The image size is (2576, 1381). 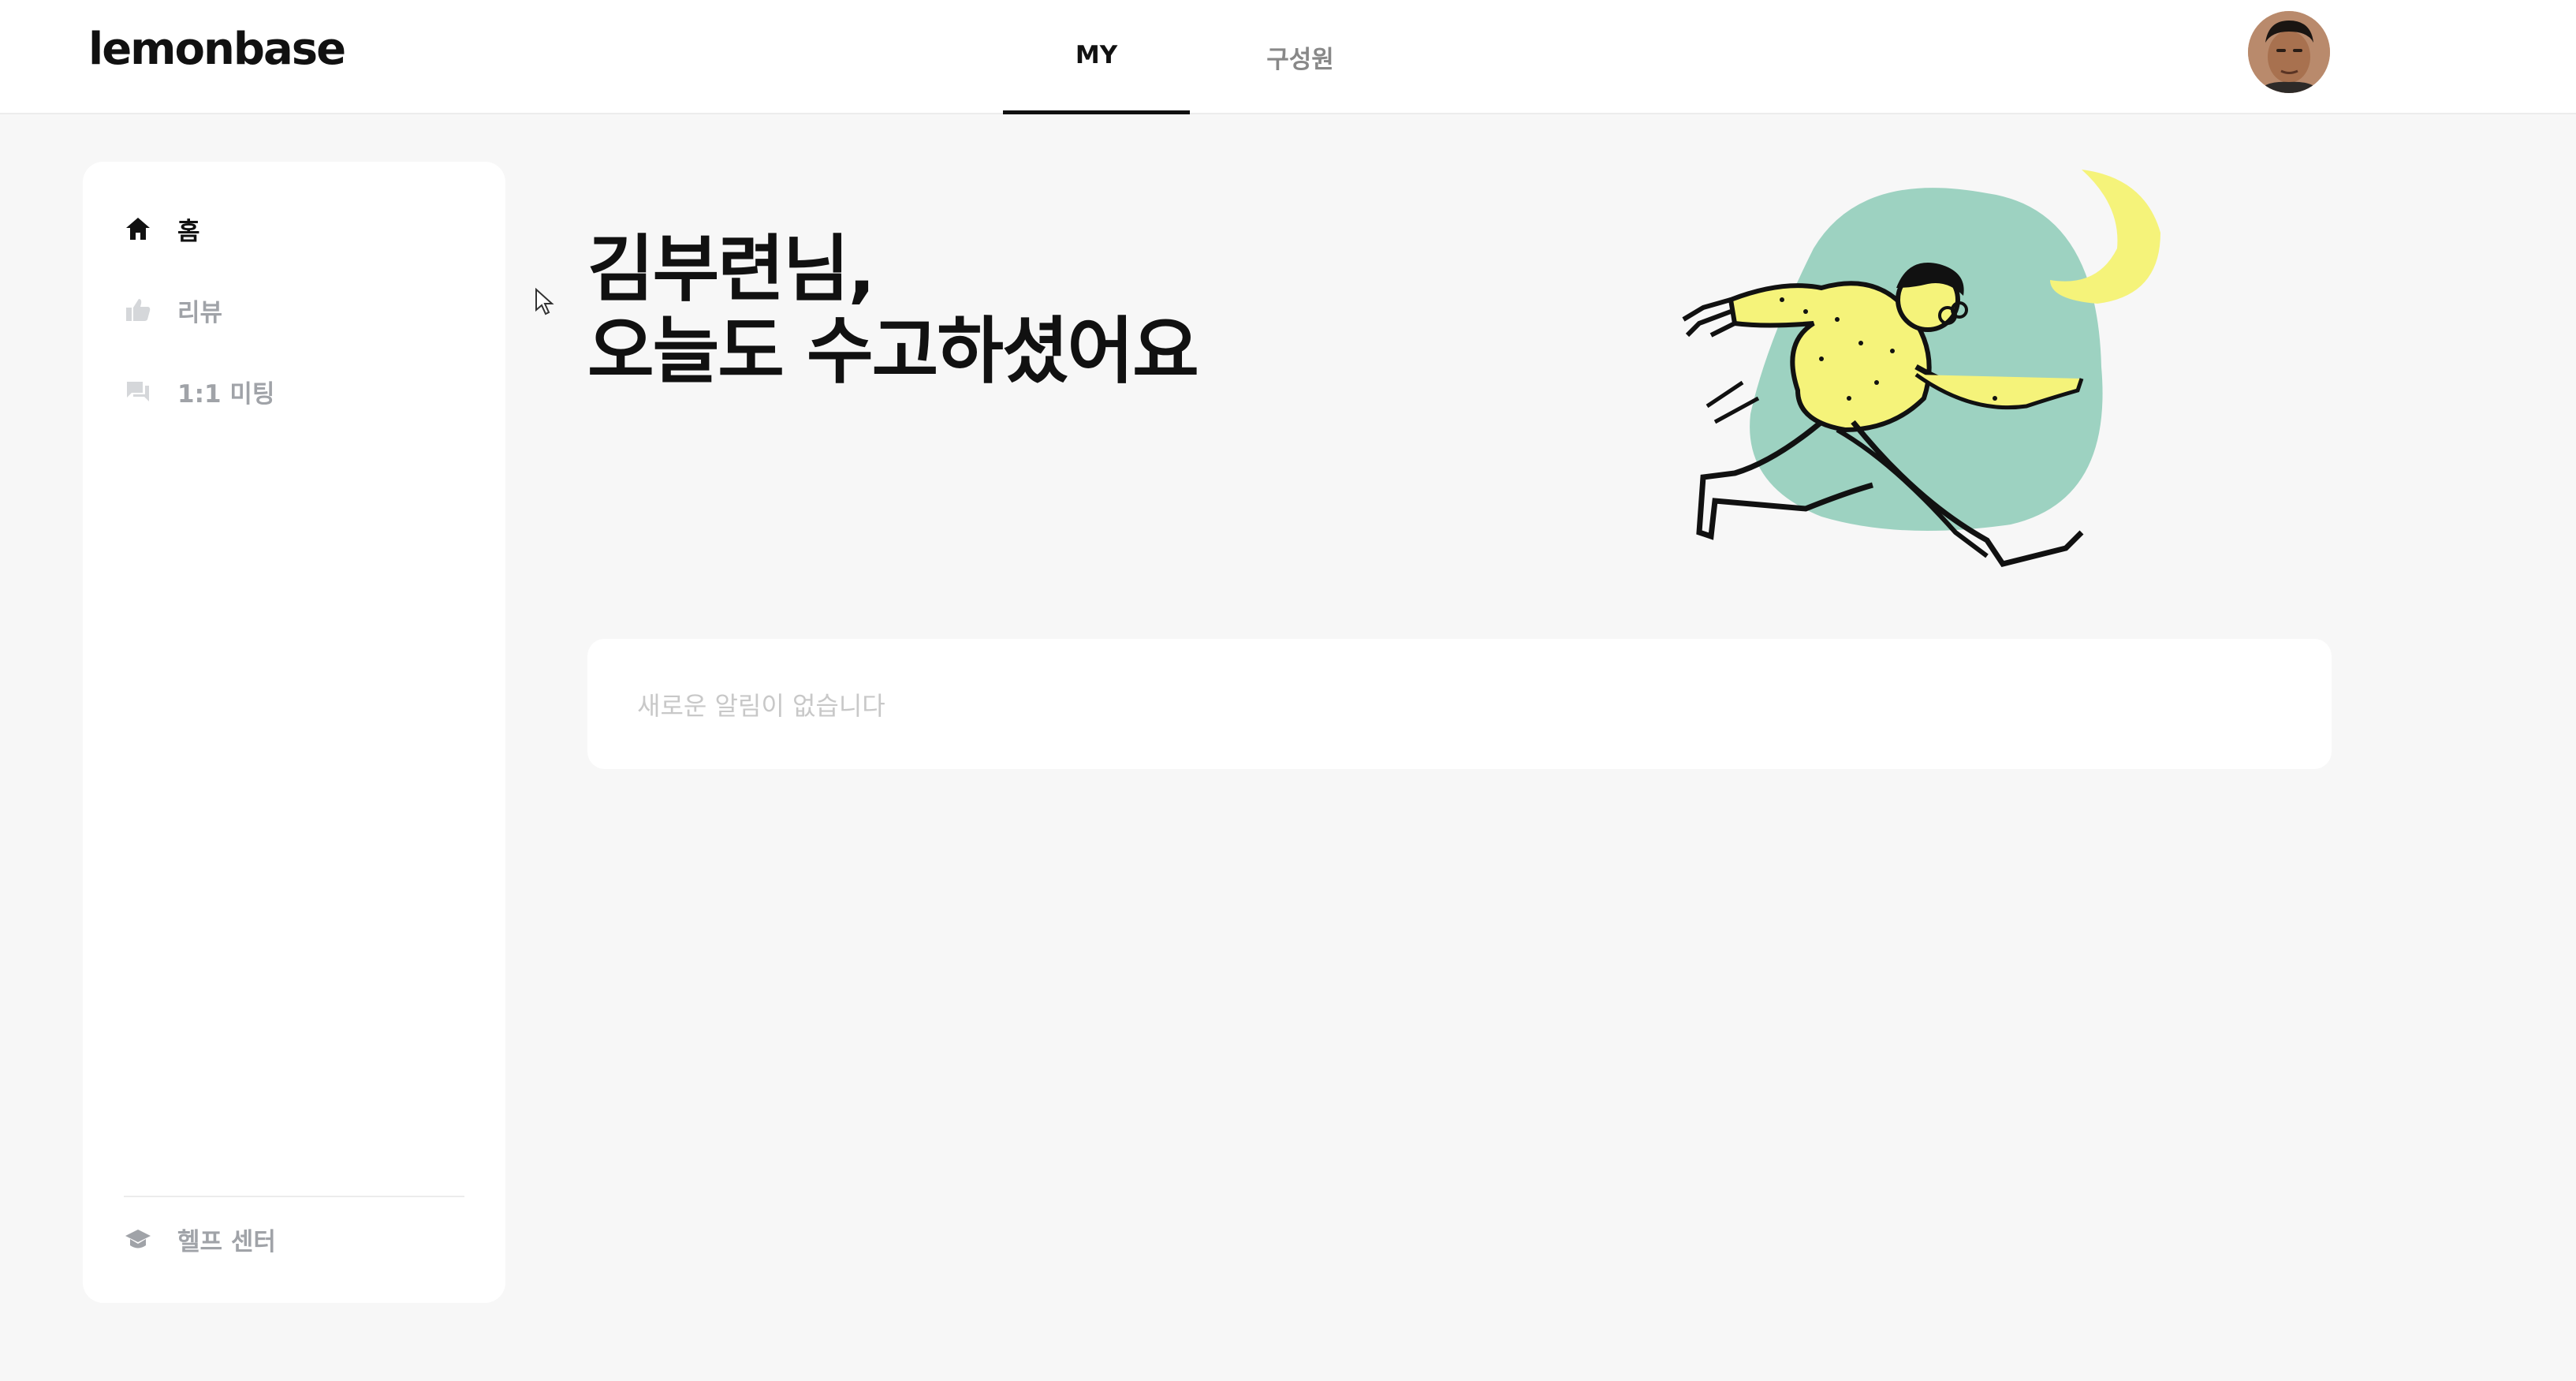 What do you see at coordinates (226, 394) in the screenshot?
I see `sidebar-item-label: 1:1 미팅` at bounding box center [226, 394].